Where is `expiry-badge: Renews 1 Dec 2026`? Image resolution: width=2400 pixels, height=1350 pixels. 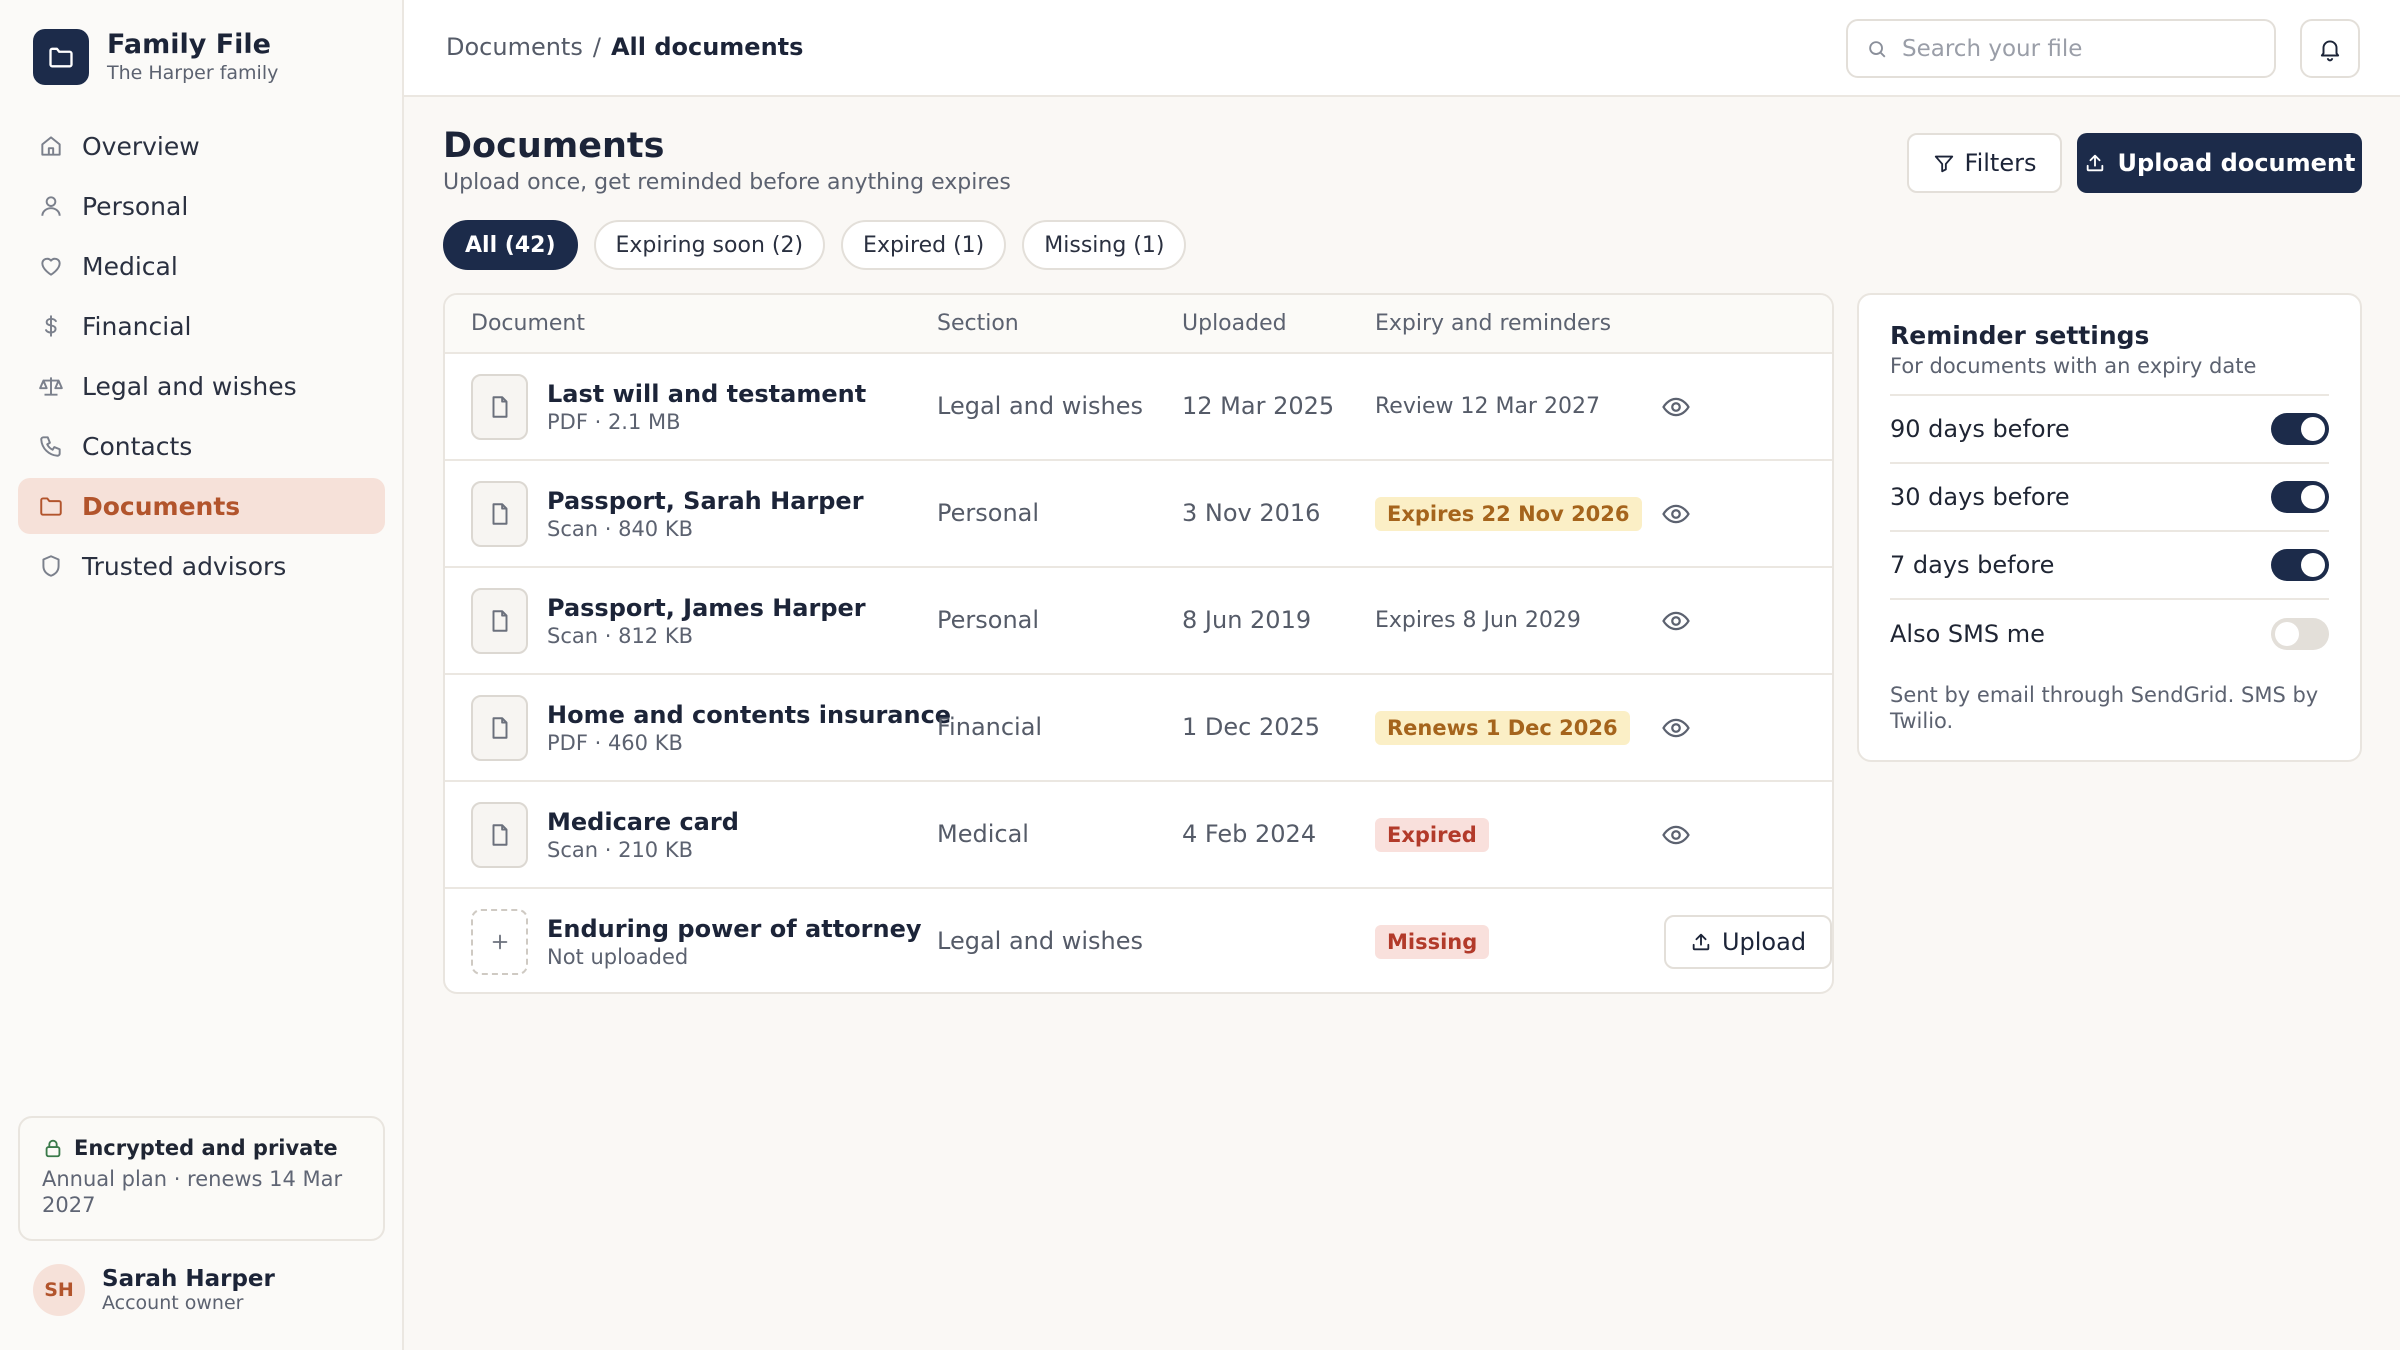 expiry-badge: Renews 1 Dec 2026 is located at coordinates (1502, 728).